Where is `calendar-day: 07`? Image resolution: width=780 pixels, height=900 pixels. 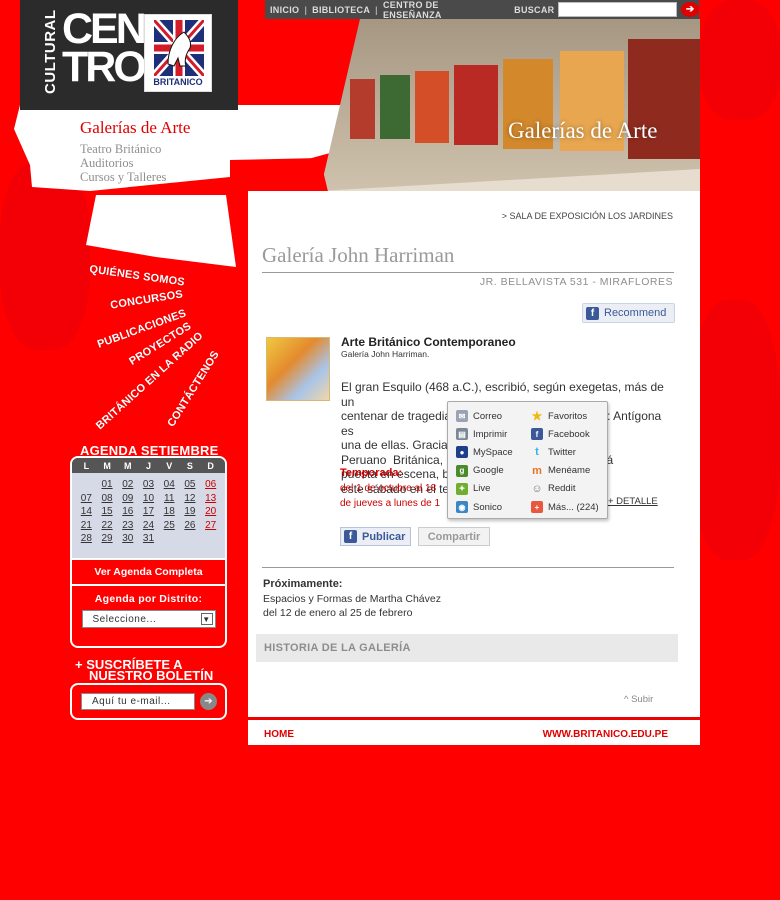
calendar-day: 07 is located at coordinates (86, 500).